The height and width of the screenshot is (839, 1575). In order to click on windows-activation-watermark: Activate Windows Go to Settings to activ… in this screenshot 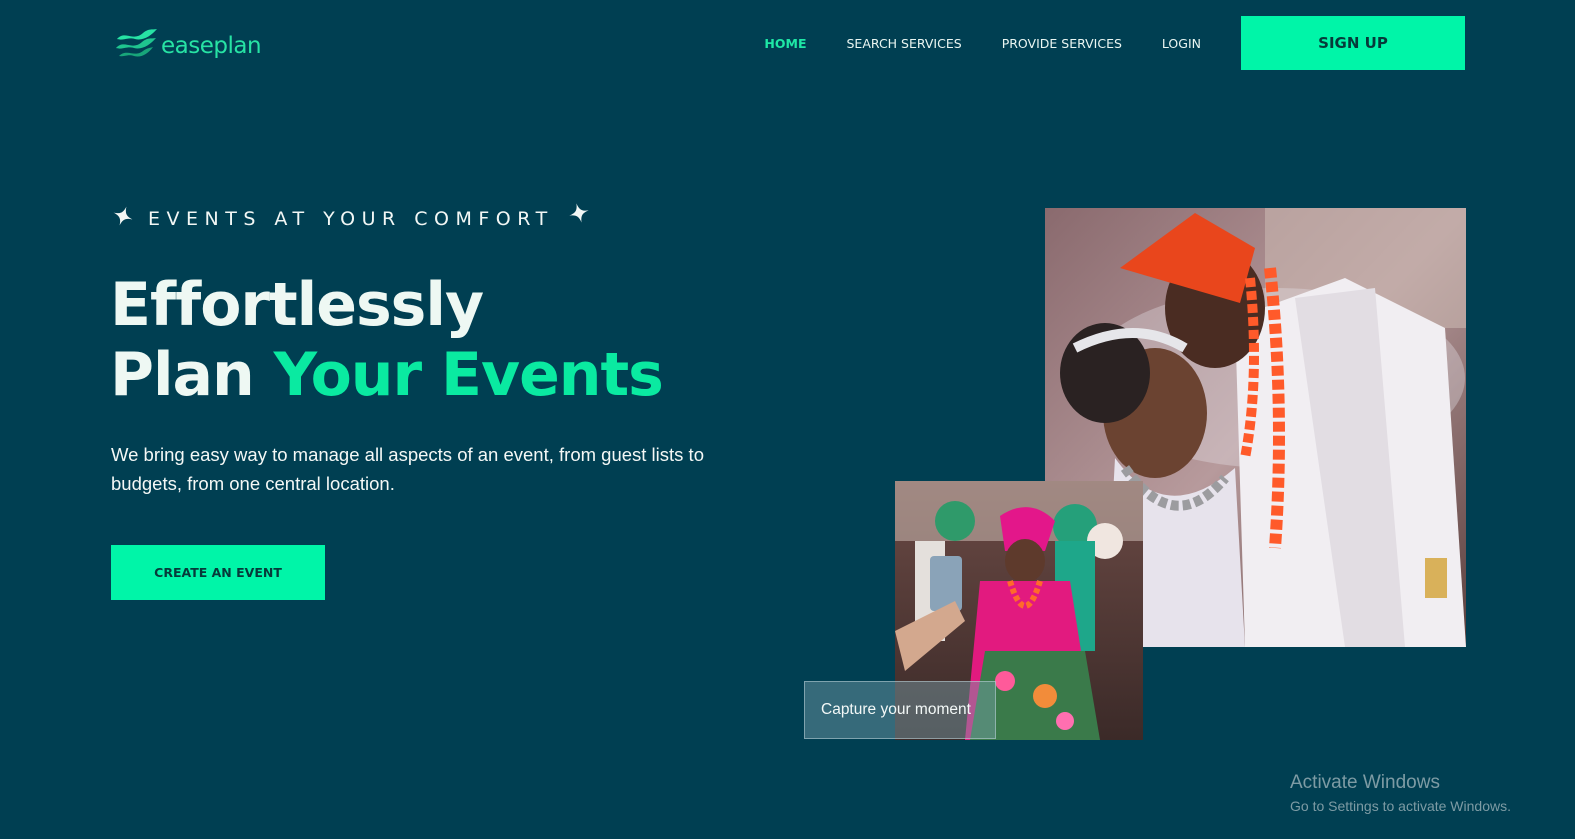, I will do `click(1400, 793)`.